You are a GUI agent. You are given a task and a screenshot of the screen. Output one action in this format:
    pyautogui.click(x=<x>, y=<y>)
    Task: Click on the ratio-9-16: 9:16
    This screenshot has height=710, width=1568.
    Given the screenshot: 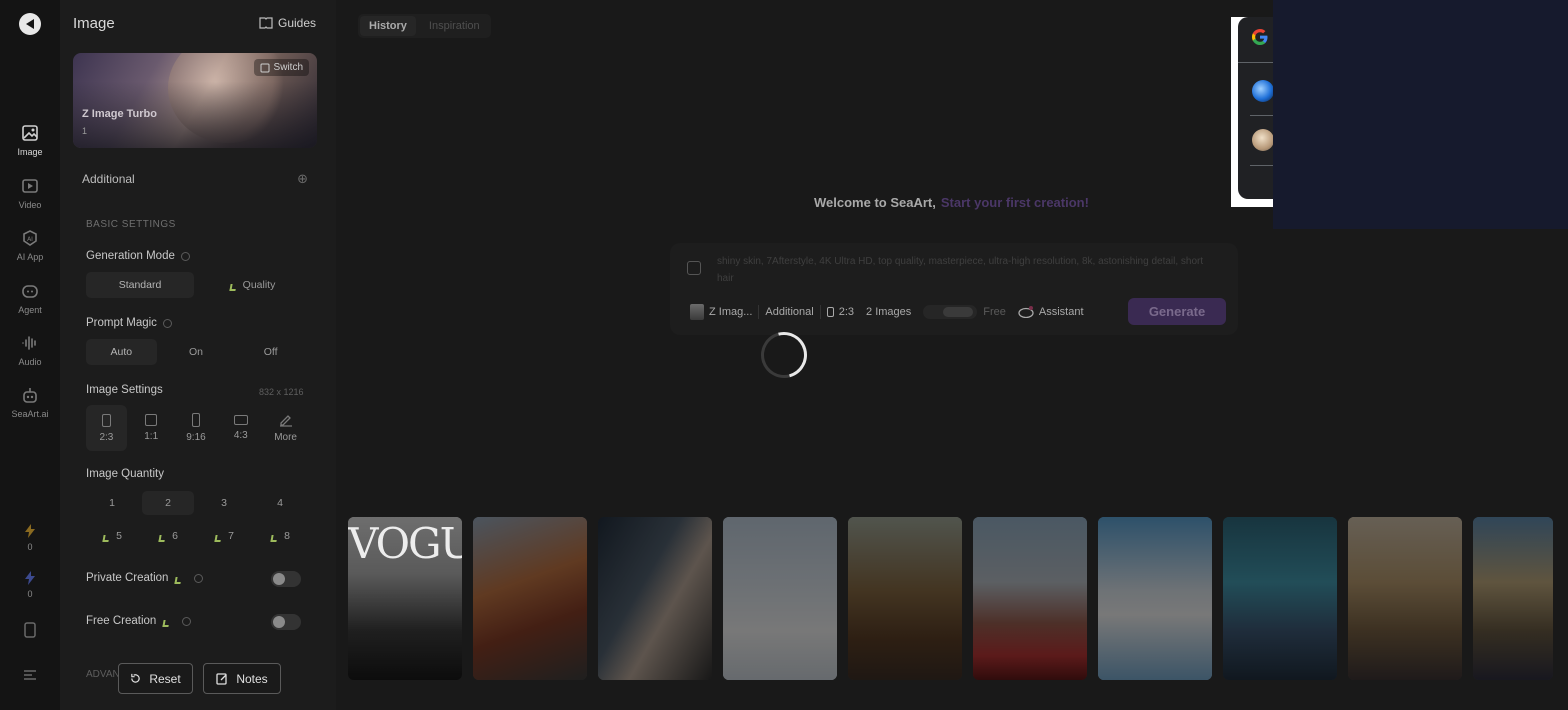 What is the action you would take?
    pyautogui.click(x=196, y=428)
    